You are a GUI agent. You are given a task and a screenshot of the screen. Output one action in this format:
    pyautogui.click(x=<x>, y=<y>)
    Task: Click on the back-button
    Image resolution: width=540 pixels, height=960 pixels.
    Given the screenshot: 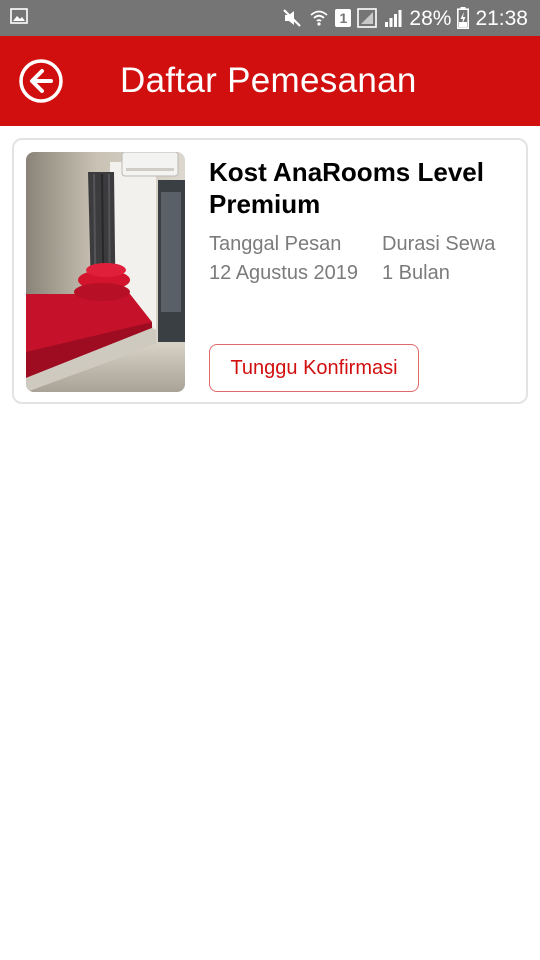 What is the action you would take?
    pyautogui.click(x=41, y=81)
    